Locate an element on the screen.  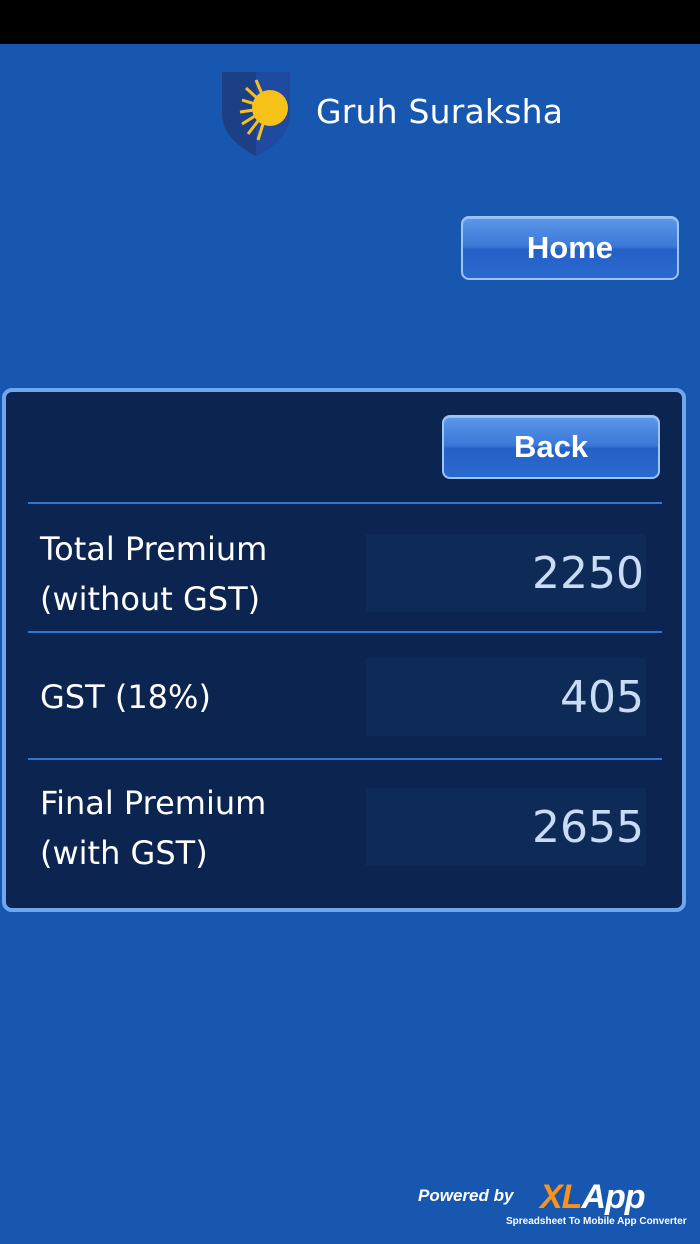
xlapp-logo: XLApp is located at coordinates (593, 1197).